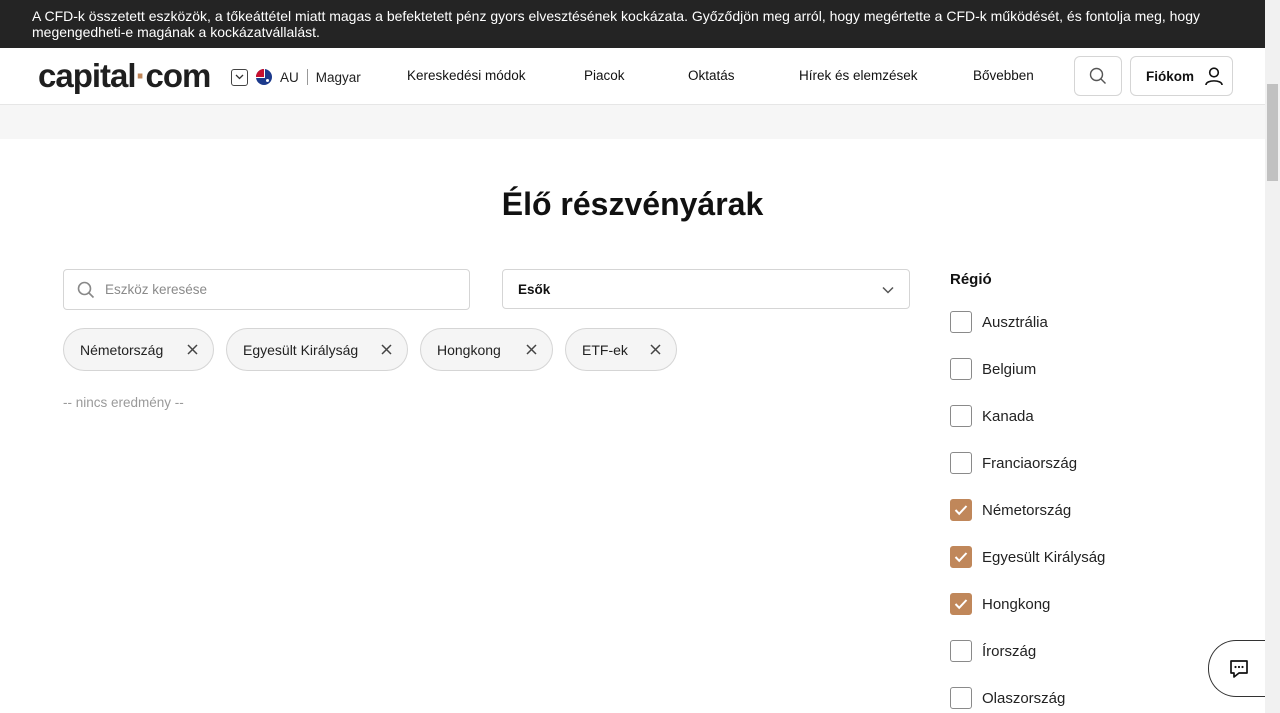 The height and width of the screenshot is (713, 1280). What do you see at coordinates (858, 75) in the screenshot?
I see `nav-news-analysis: Hírek és elemzések` at bounding box center [858, 75].